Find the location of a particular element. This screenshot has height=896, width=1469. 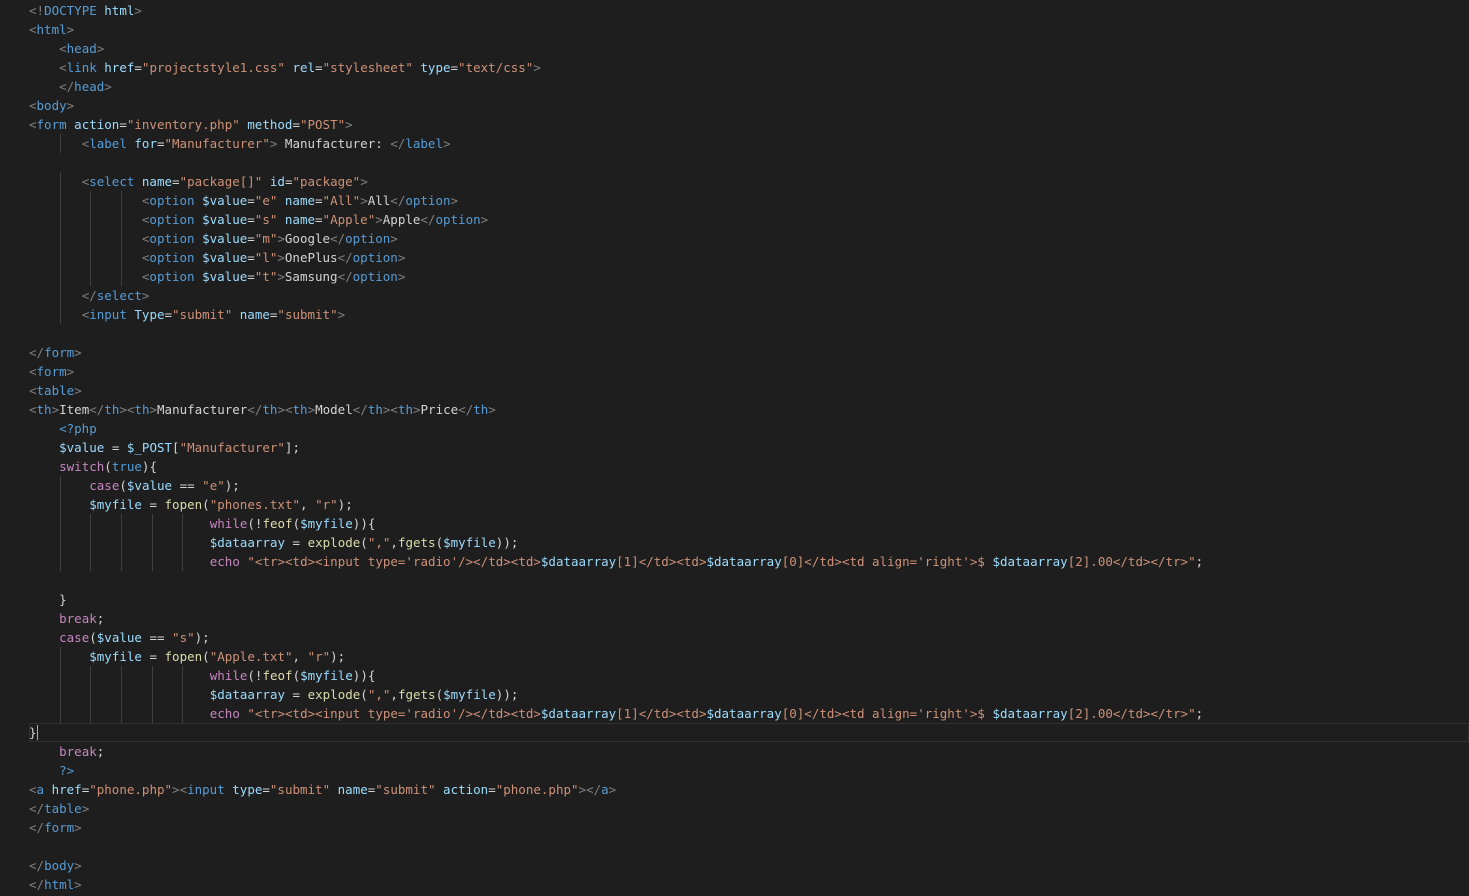

code-text: </form> is located at coordinates (55, 827).